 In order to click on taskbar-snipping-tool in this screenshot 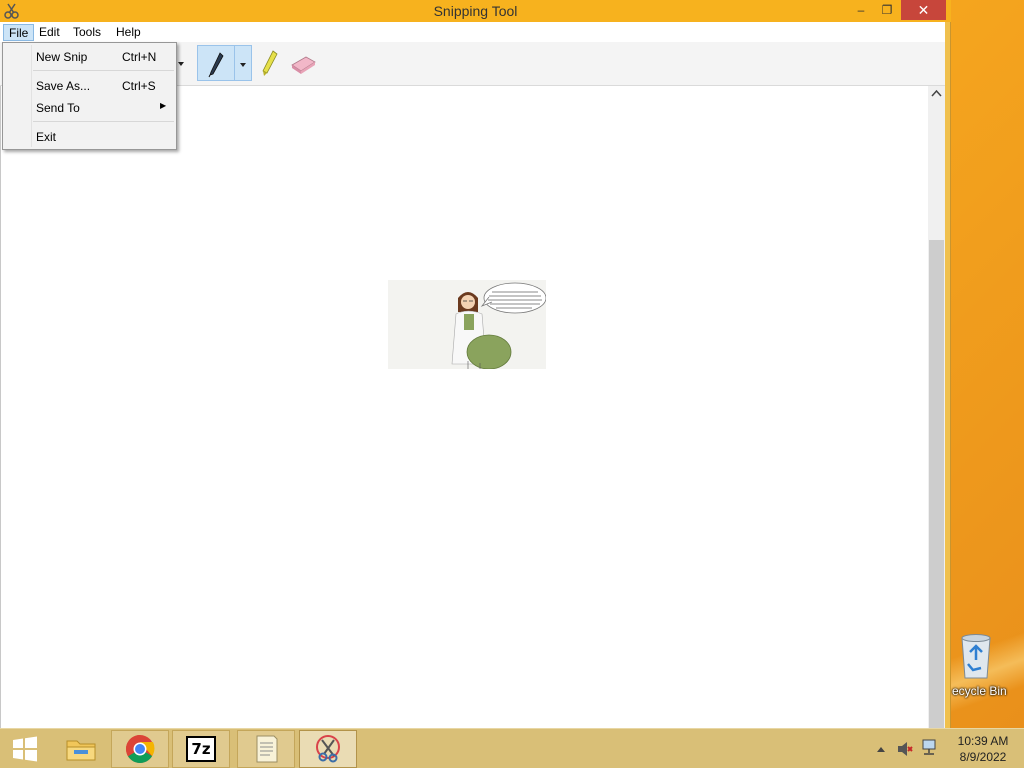, I will do `click(328, 749)`.